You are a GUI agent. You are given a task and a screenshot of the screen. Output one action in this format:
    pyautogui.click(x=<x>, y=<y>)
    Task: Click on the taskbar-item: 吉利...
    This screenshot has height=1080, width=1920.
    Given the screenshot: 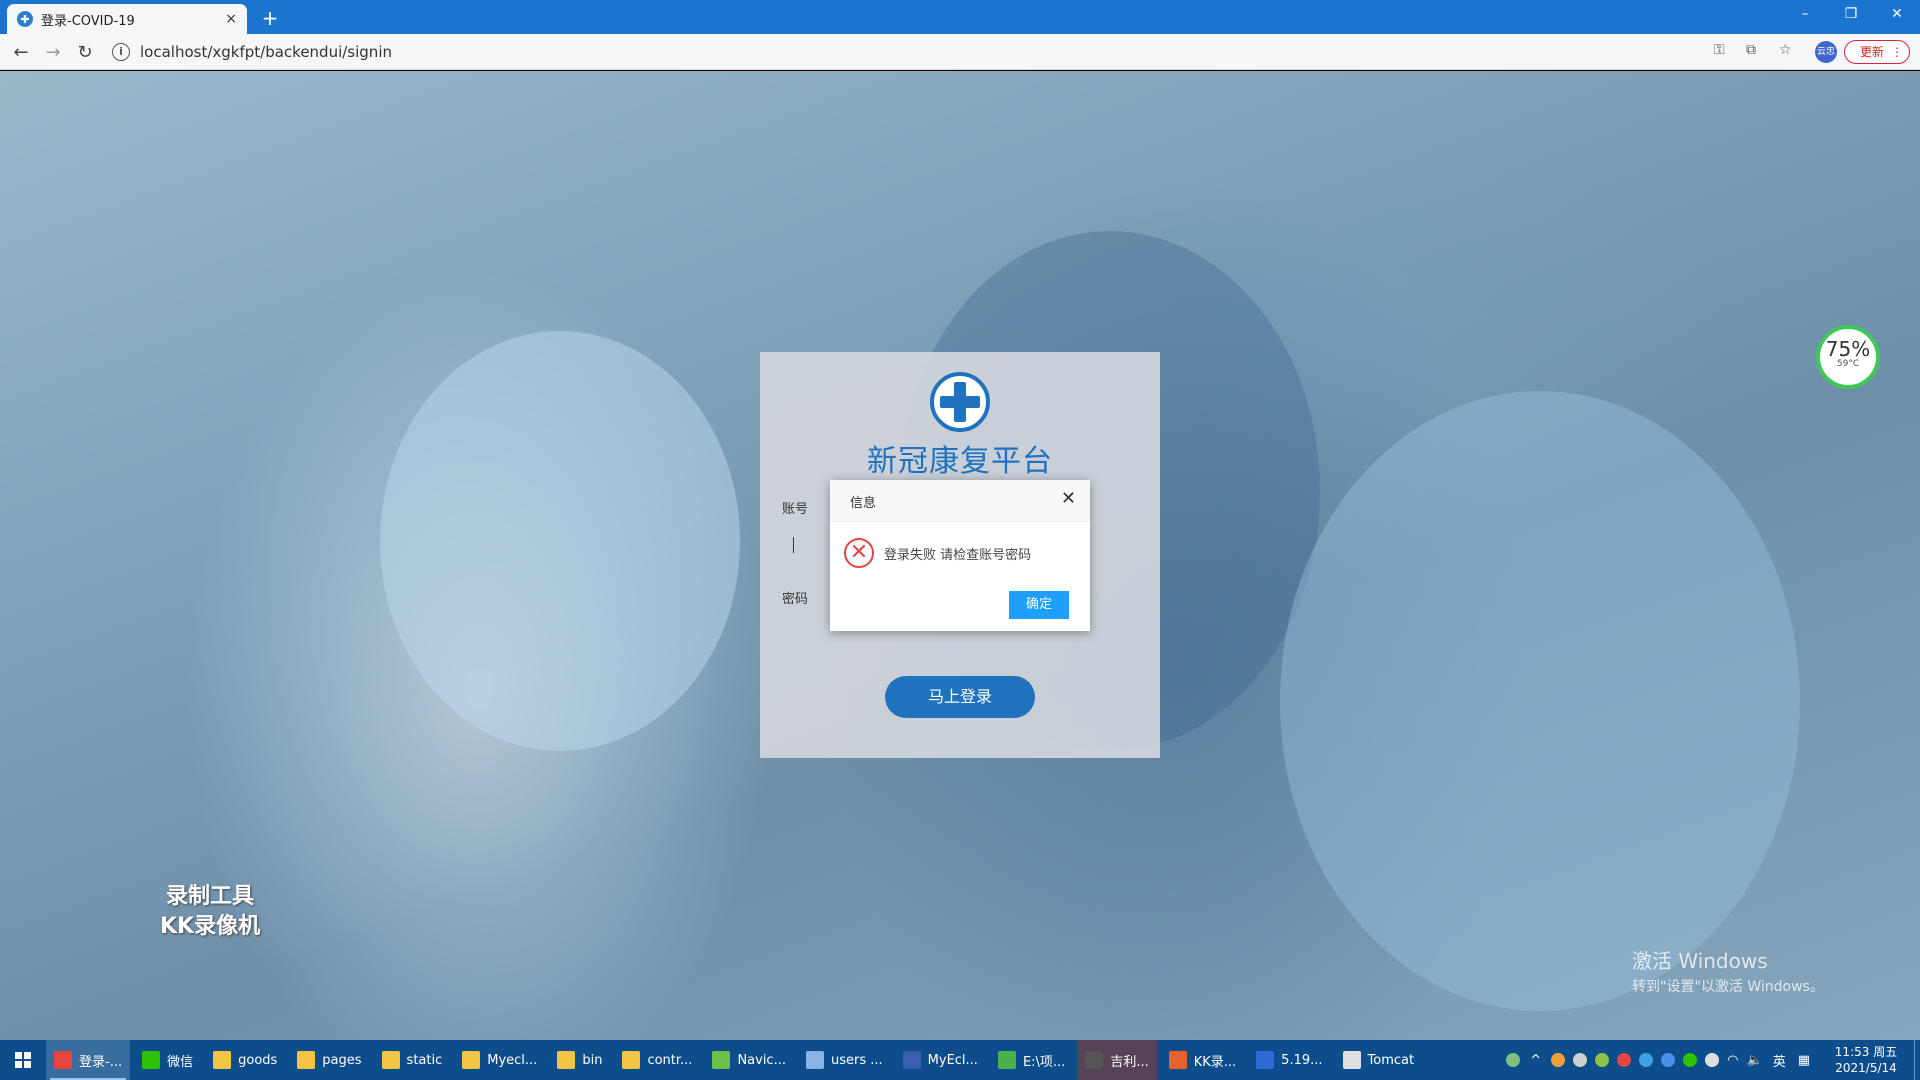 What is the action you would take?
    pyautogui.click(x=1117, y=1060)
    